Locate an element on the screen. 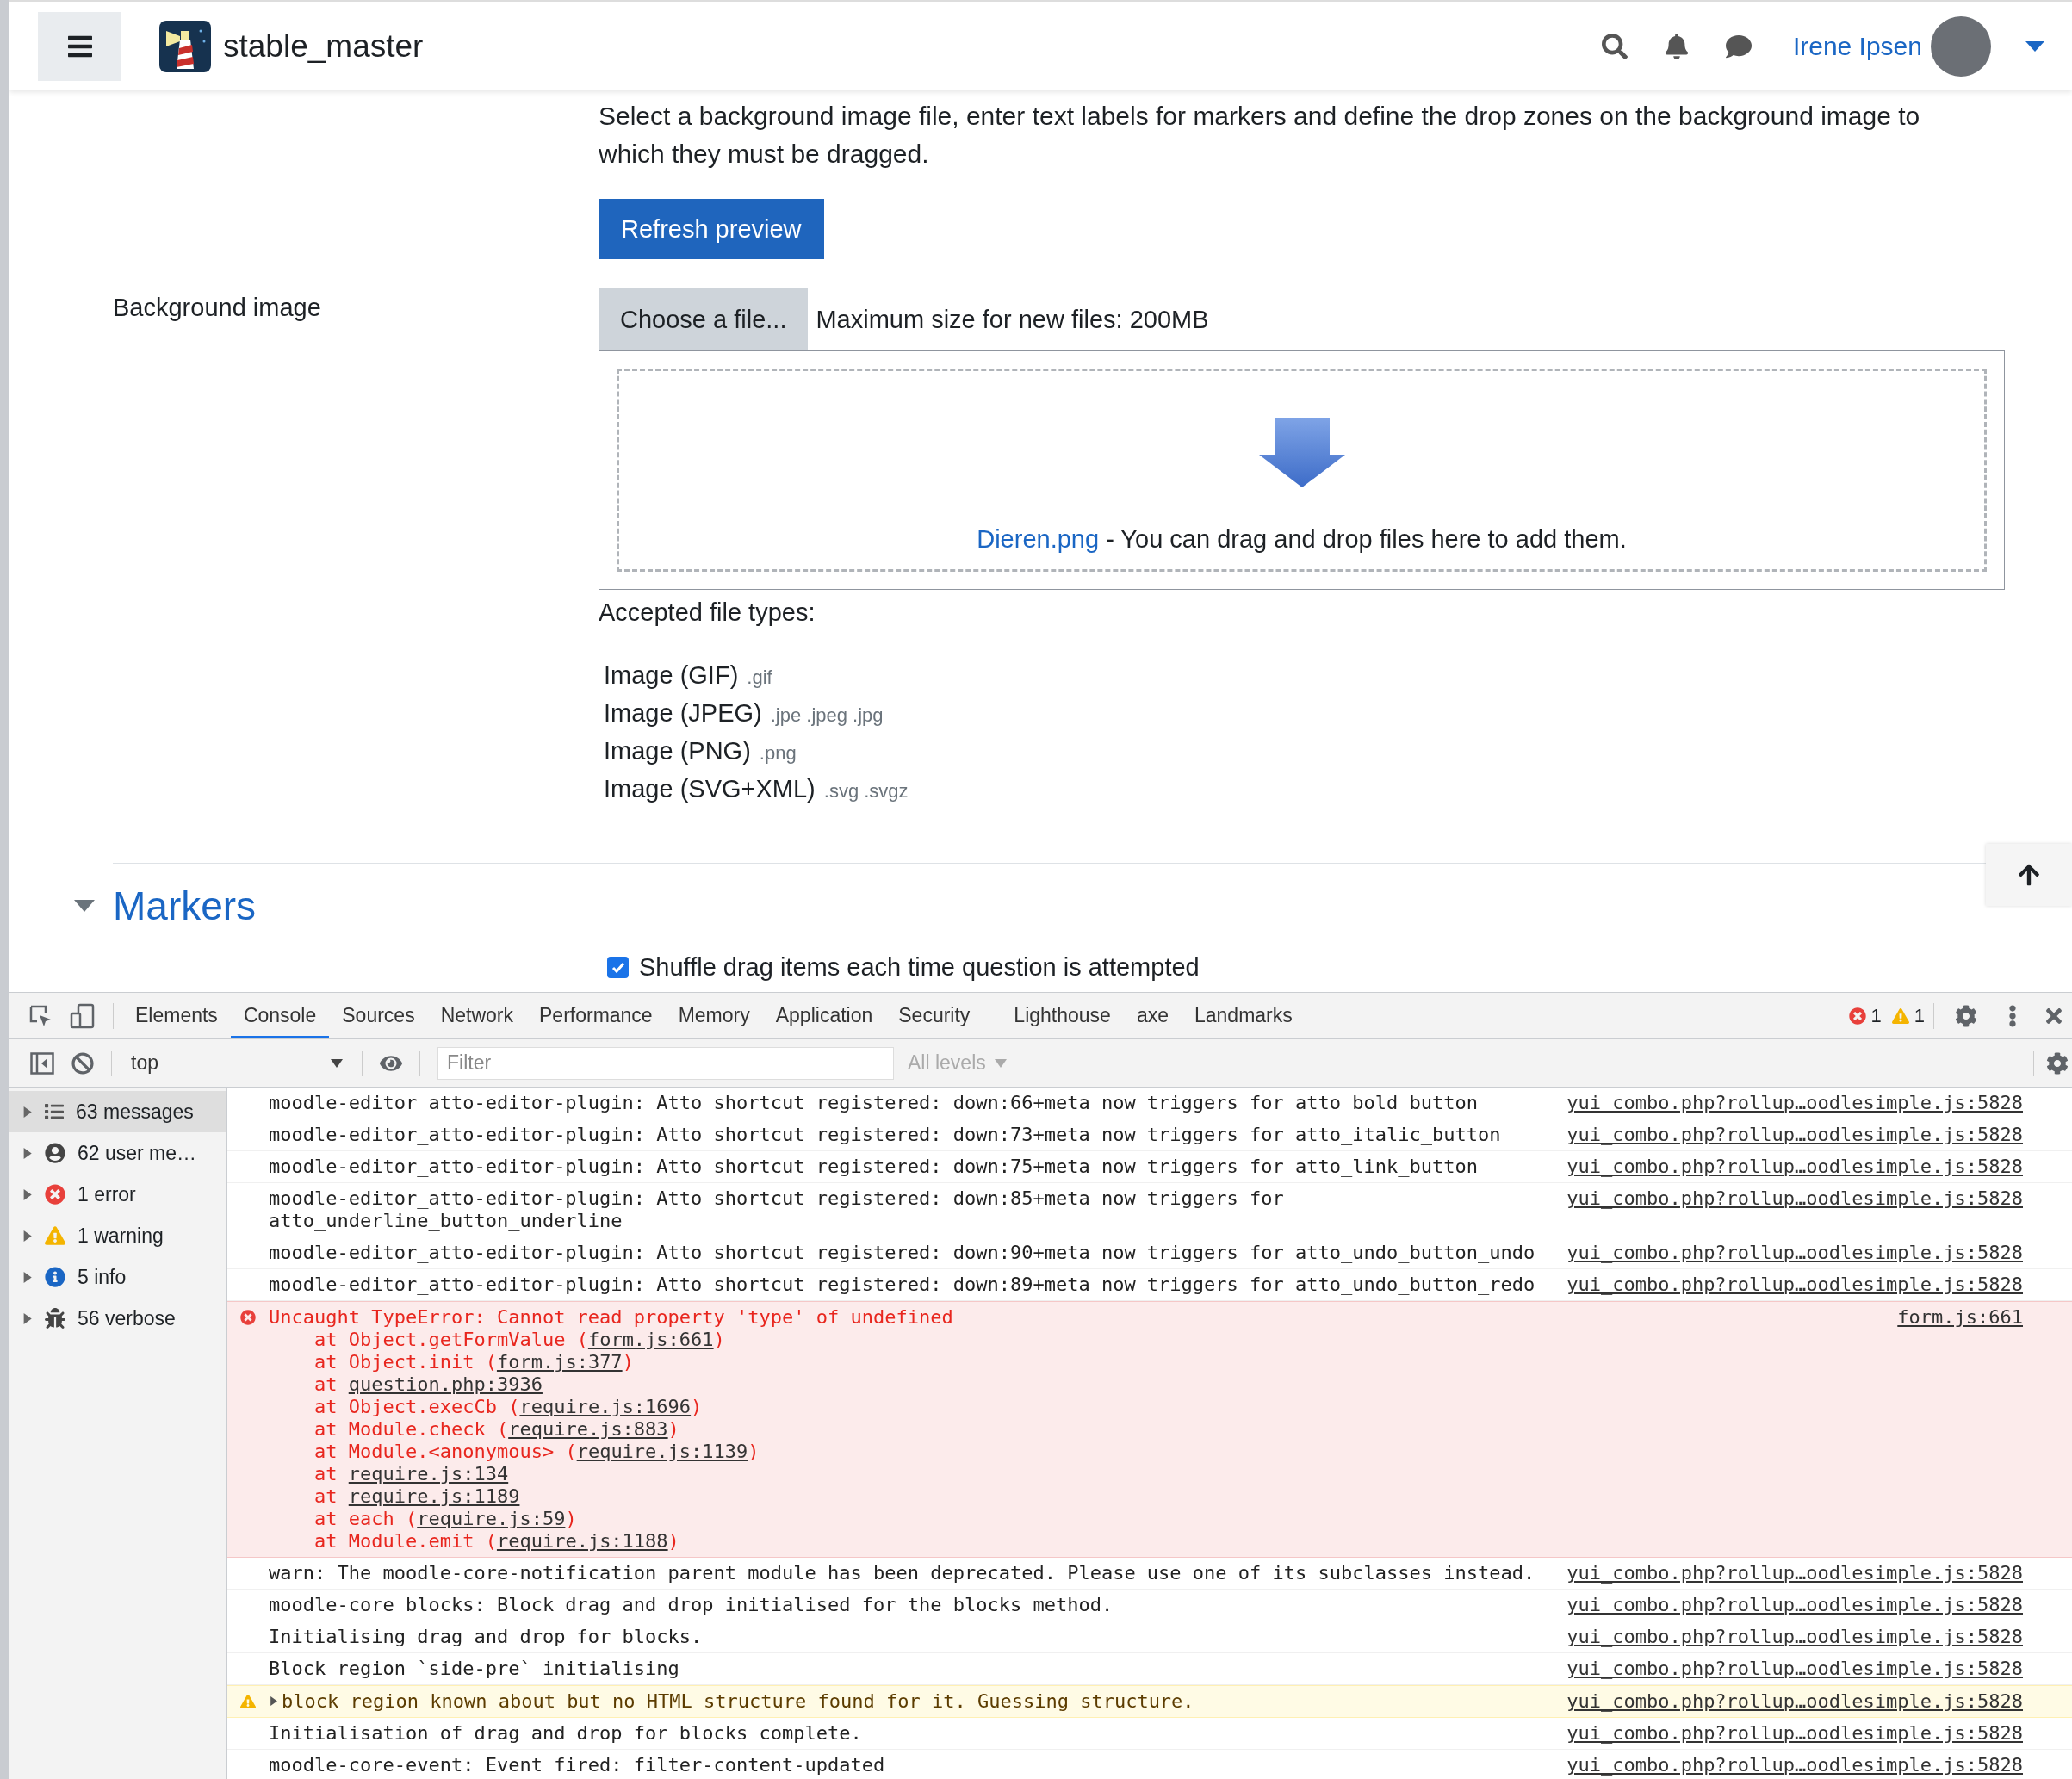 Image resolution: width=2072 pixels, height=1779 pixels. list-icon is located at coordinates (54, 1111).